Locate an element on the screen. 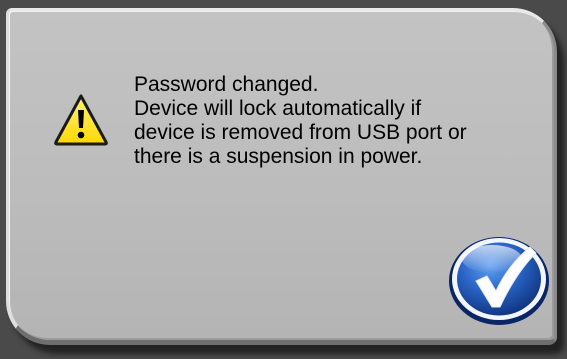 Image resolution: width=567 pixels, height=359 pixels. message-line-1: Password changed. is located at coordinates (226, 84).